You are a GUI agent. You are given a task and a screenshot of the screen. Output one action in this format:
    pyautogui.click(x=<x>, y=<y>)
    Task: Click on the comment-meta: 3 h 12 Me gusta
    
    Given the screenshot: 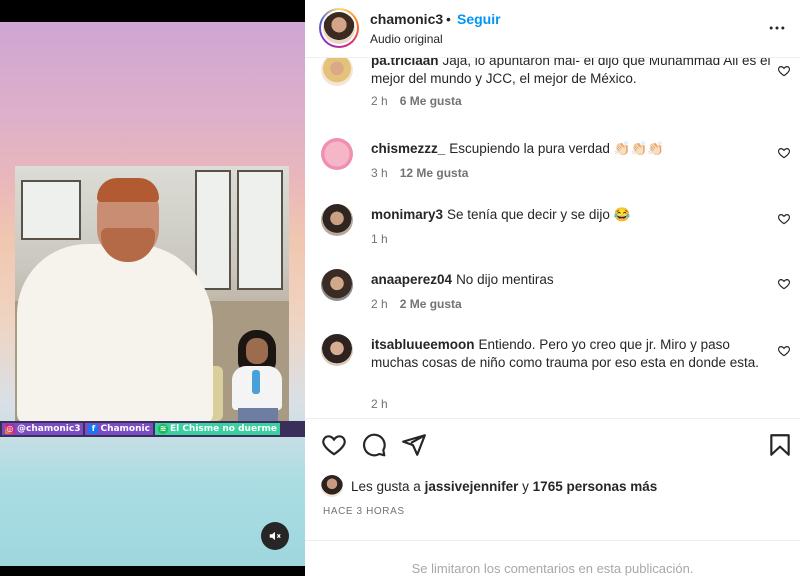 What is the action you would take?
    pyautogui.click(x=419, y=173)
    